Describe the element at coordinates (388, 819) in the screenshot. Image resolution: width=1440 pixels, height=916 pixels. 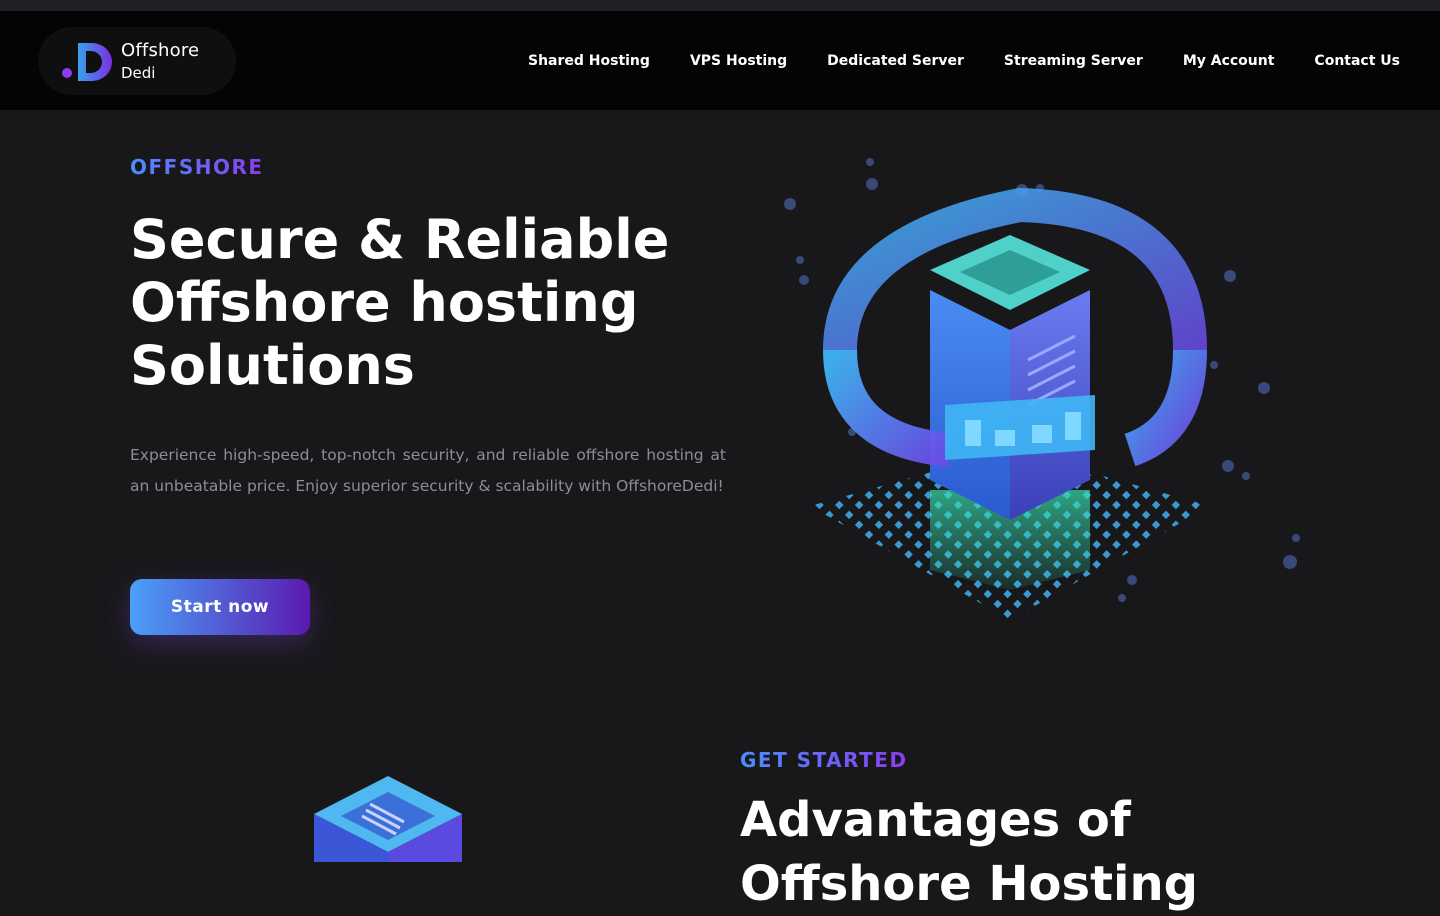
I see `isometric-server-icon` at that location.